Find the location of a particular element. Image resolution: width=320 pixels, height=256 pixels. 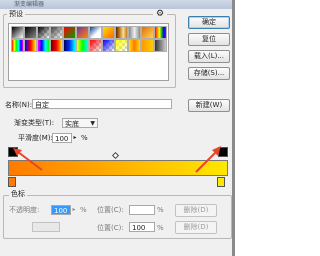

window-title: 渐变编辑器 is located at coordinates (29, 4).